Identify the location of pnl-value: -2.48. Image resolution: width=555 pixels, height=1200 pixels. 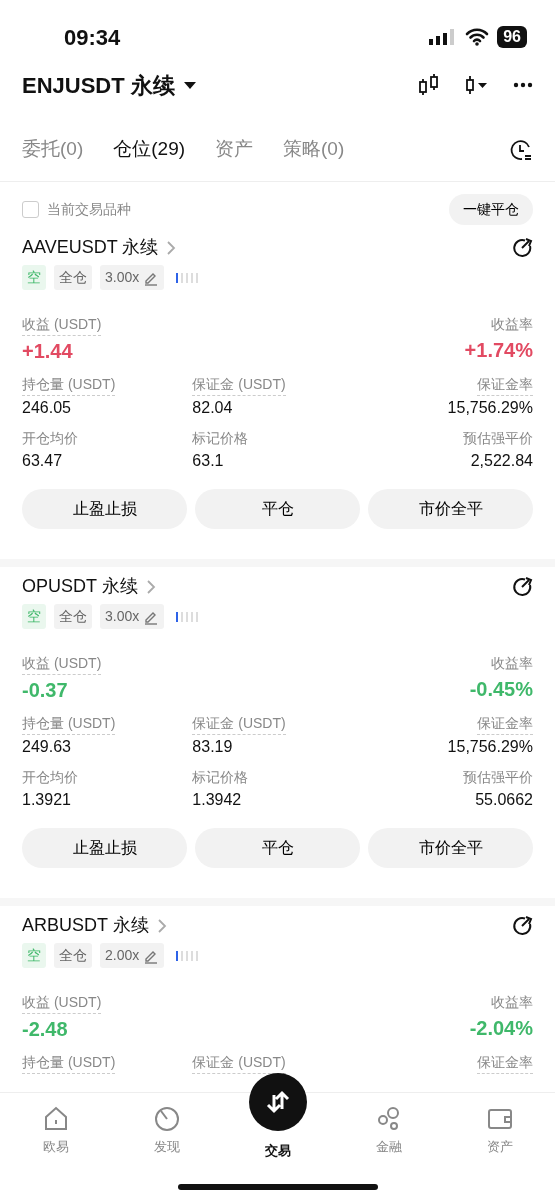
(45, 1029).